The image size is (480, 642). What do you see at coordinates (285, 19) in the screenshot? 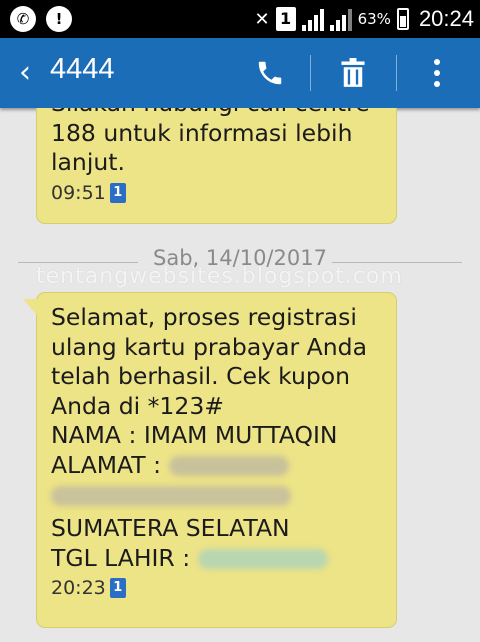
I see `sim-badge: 1` at bounding box center [285, 19].